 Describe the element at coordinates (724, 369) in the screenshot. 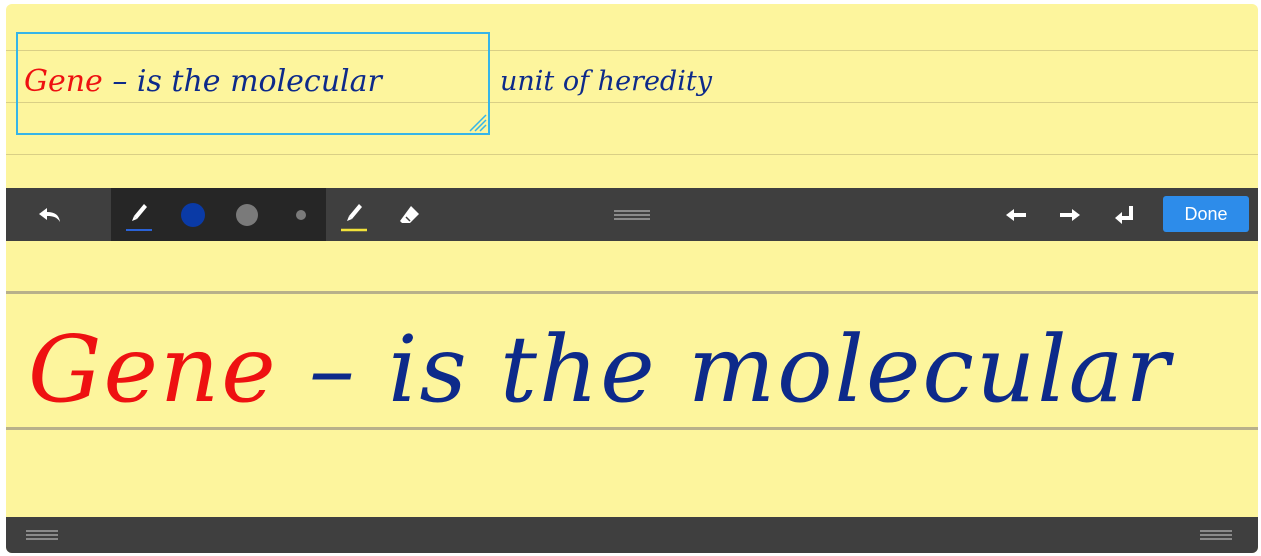

I see `preview-rest-text: – is the molecular` at that location.